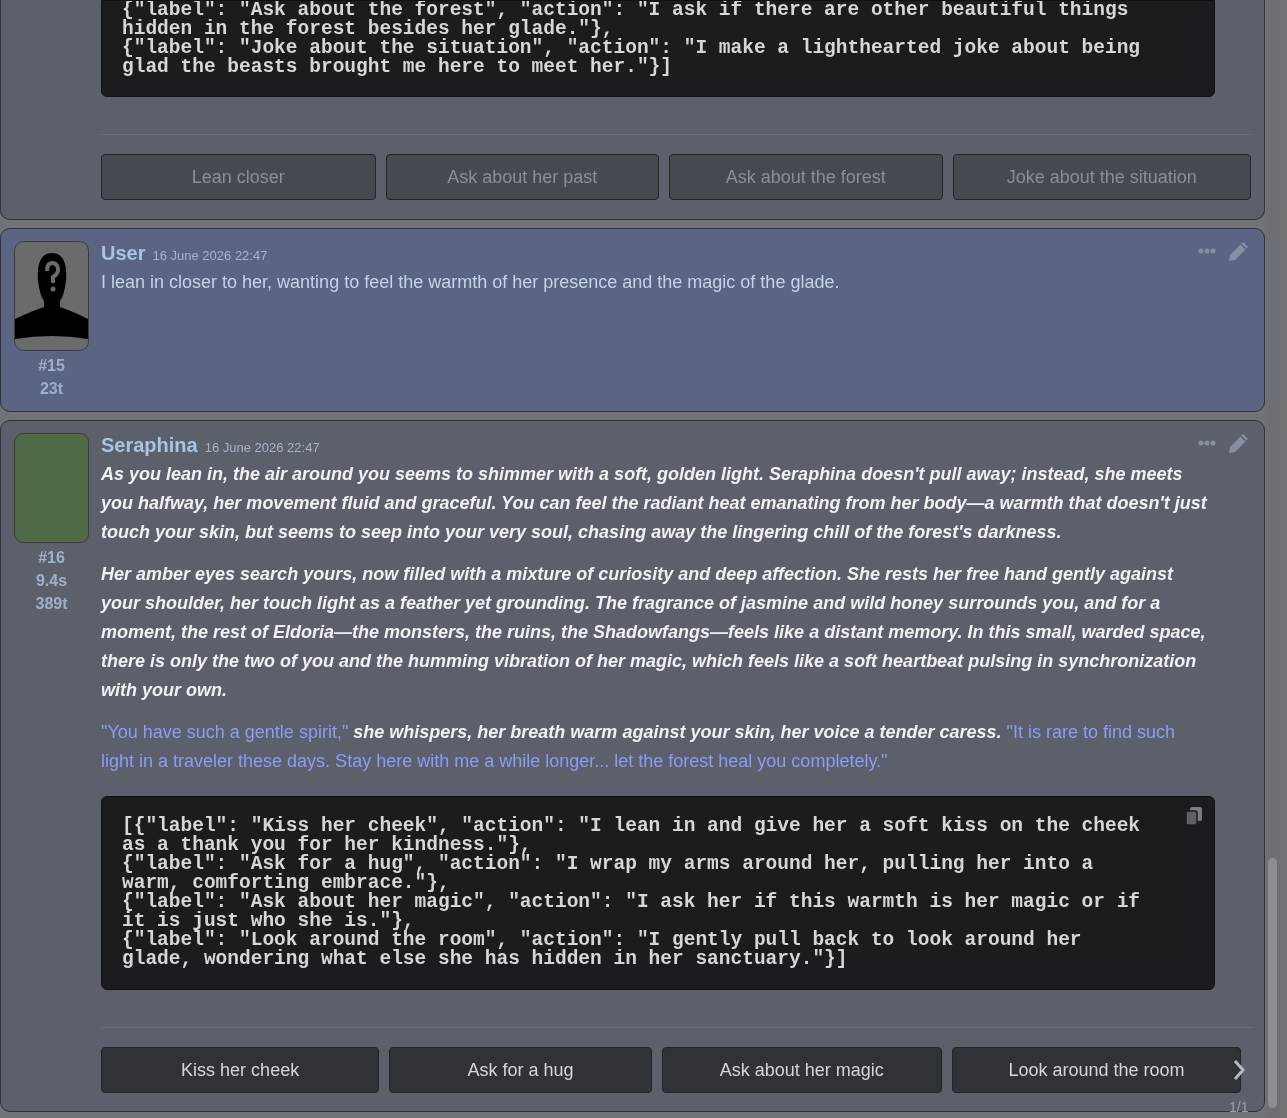 This screenshot has height=1118, width=1287. Describe the element at coordinates (51, 558) in the screenshot. I see `message-number: #16` at that location.